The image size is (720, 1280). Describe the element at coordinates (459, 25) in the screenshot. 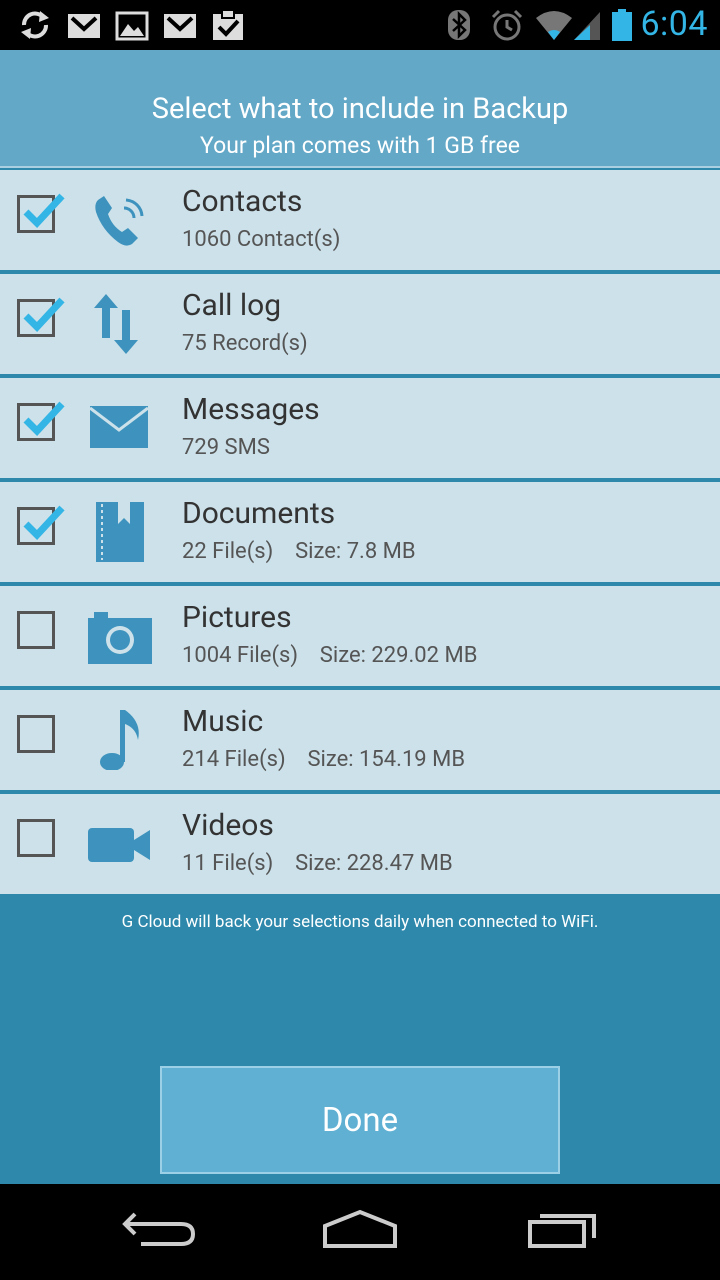

I see `bluetooth-icon` at that location.